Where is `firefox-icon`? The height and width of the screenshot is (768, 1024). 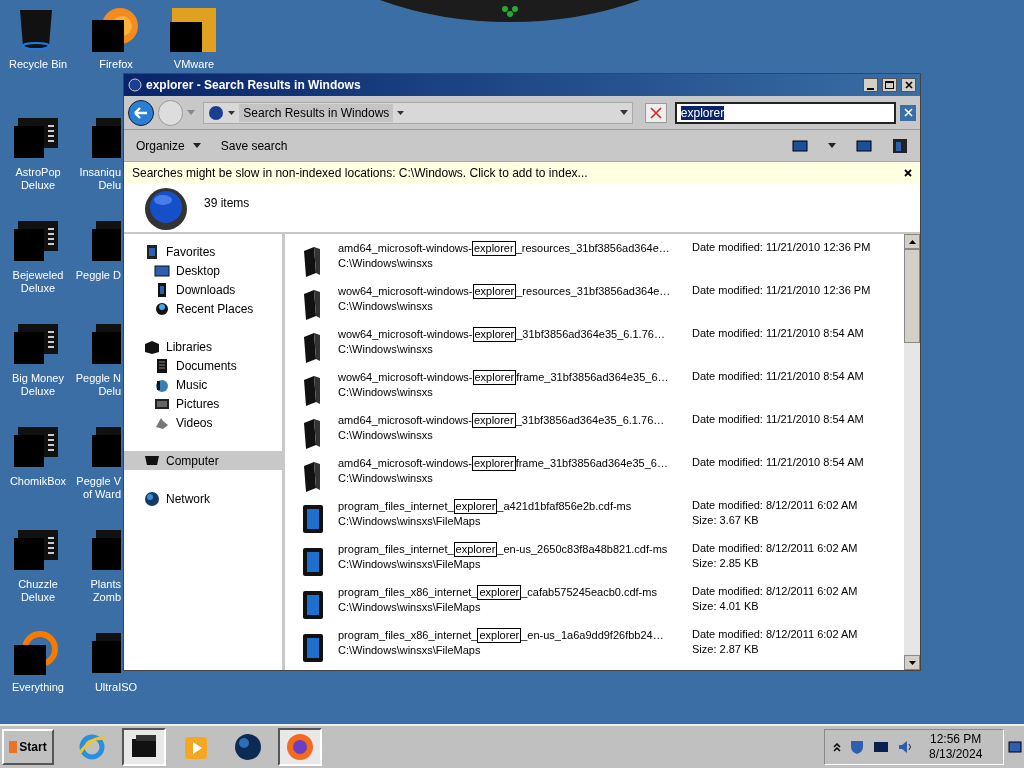
firefox-icon is located at coordinates (300, 747).